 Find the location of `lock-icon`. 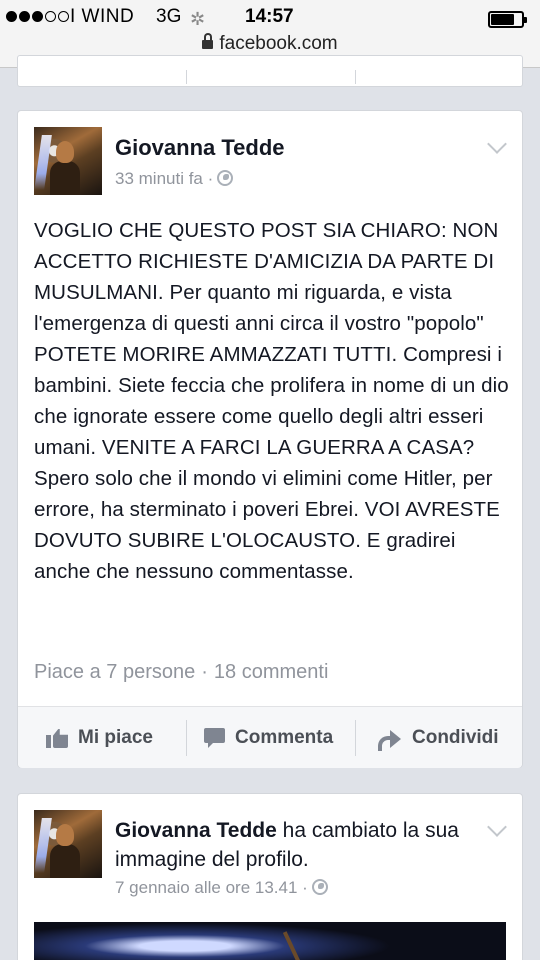

lock-icon is located at coordinates (208, 41).